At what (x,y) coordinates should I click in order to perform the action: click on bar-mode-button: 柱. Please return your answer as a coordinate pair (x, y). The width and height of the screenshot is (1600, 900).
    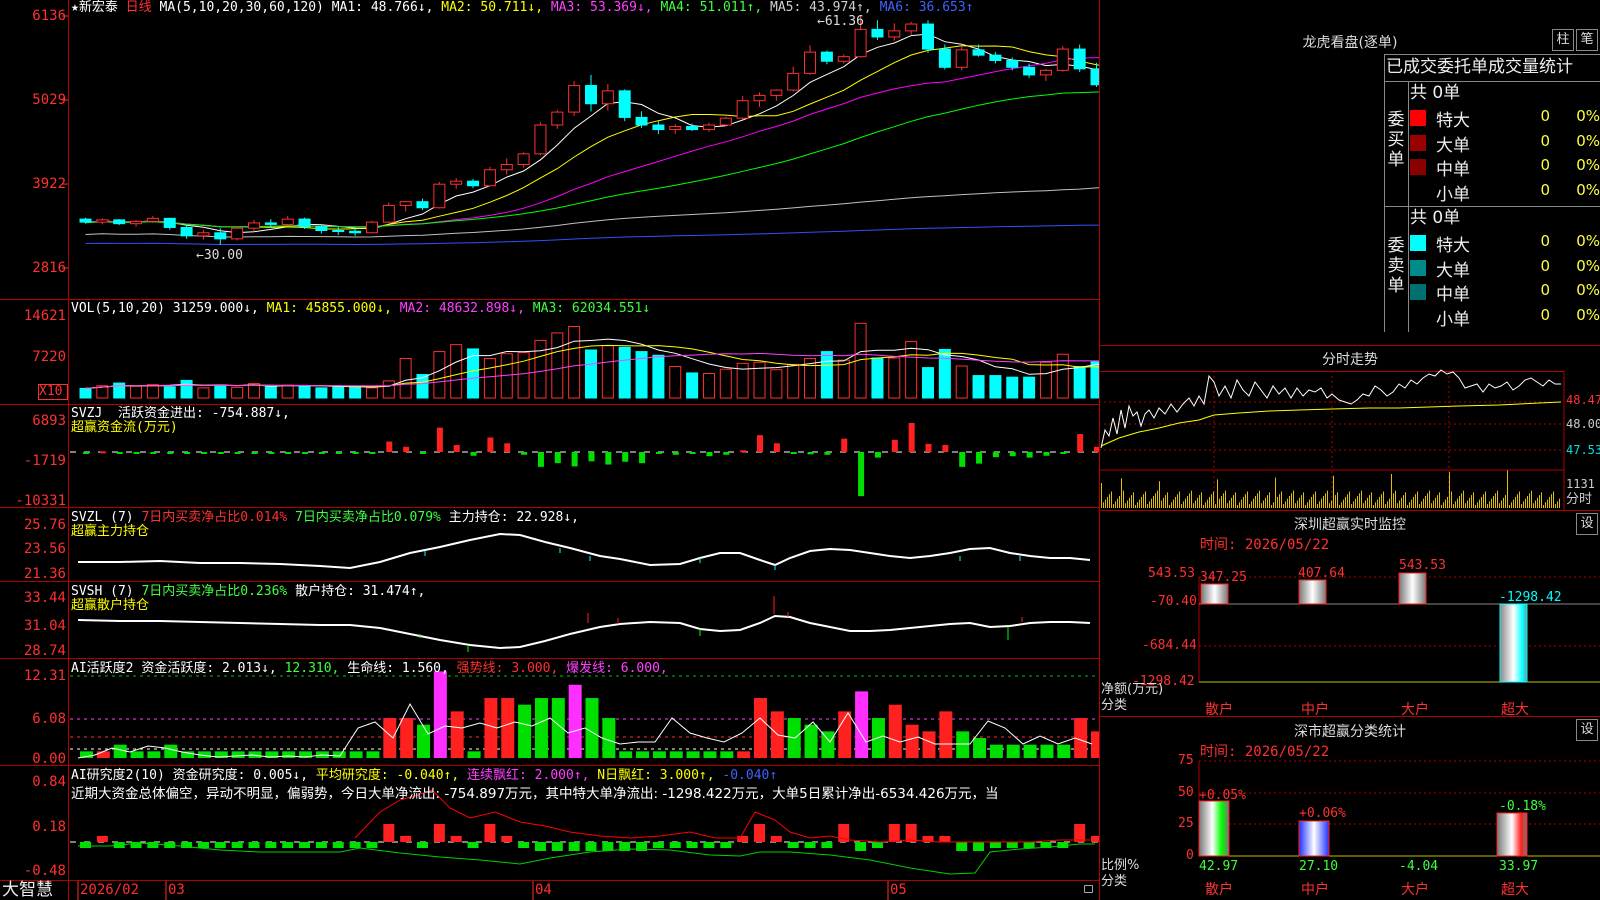
    Looking at the image, I should click on (1563, 40).